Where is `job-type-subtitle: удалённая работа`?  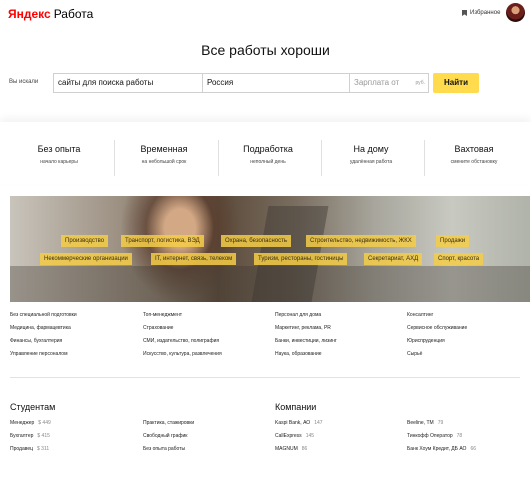
job-type-subtitle: удалённая работа is located at coordinates (371, 162).